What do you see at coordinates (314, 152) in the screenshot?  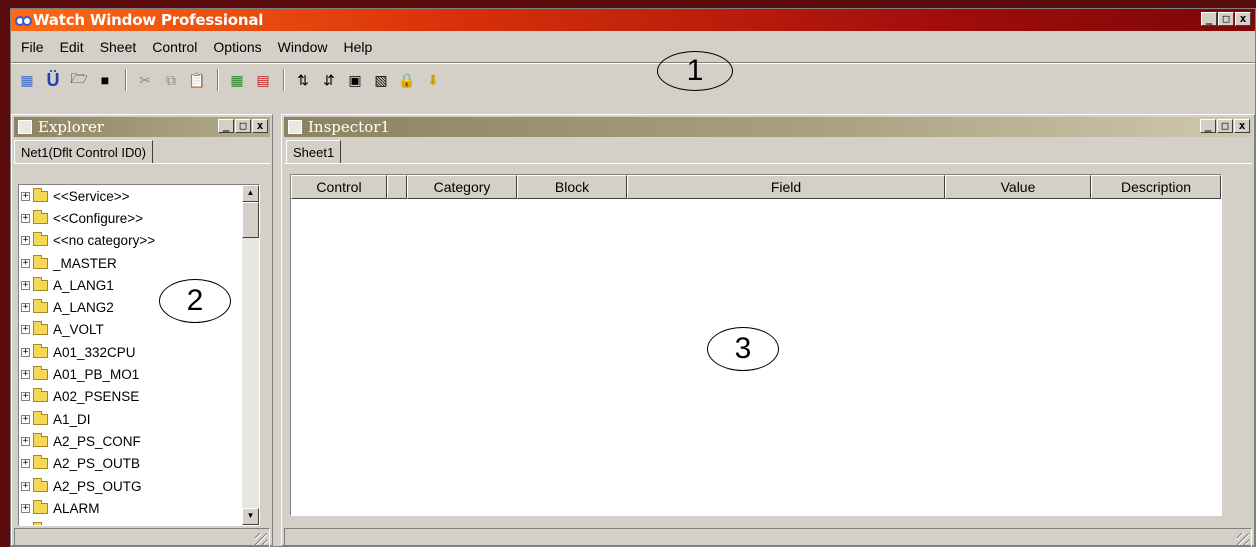 I see `tab-sheet1: Sheet1` at bounding box center [314, 152].